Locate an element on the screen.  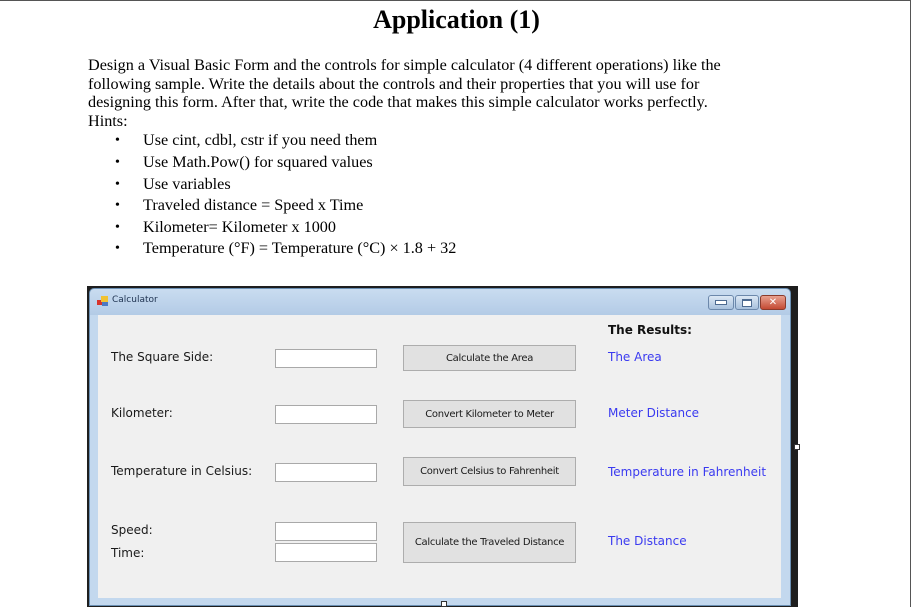
maximize-icon is located at coordinates (747, 302).